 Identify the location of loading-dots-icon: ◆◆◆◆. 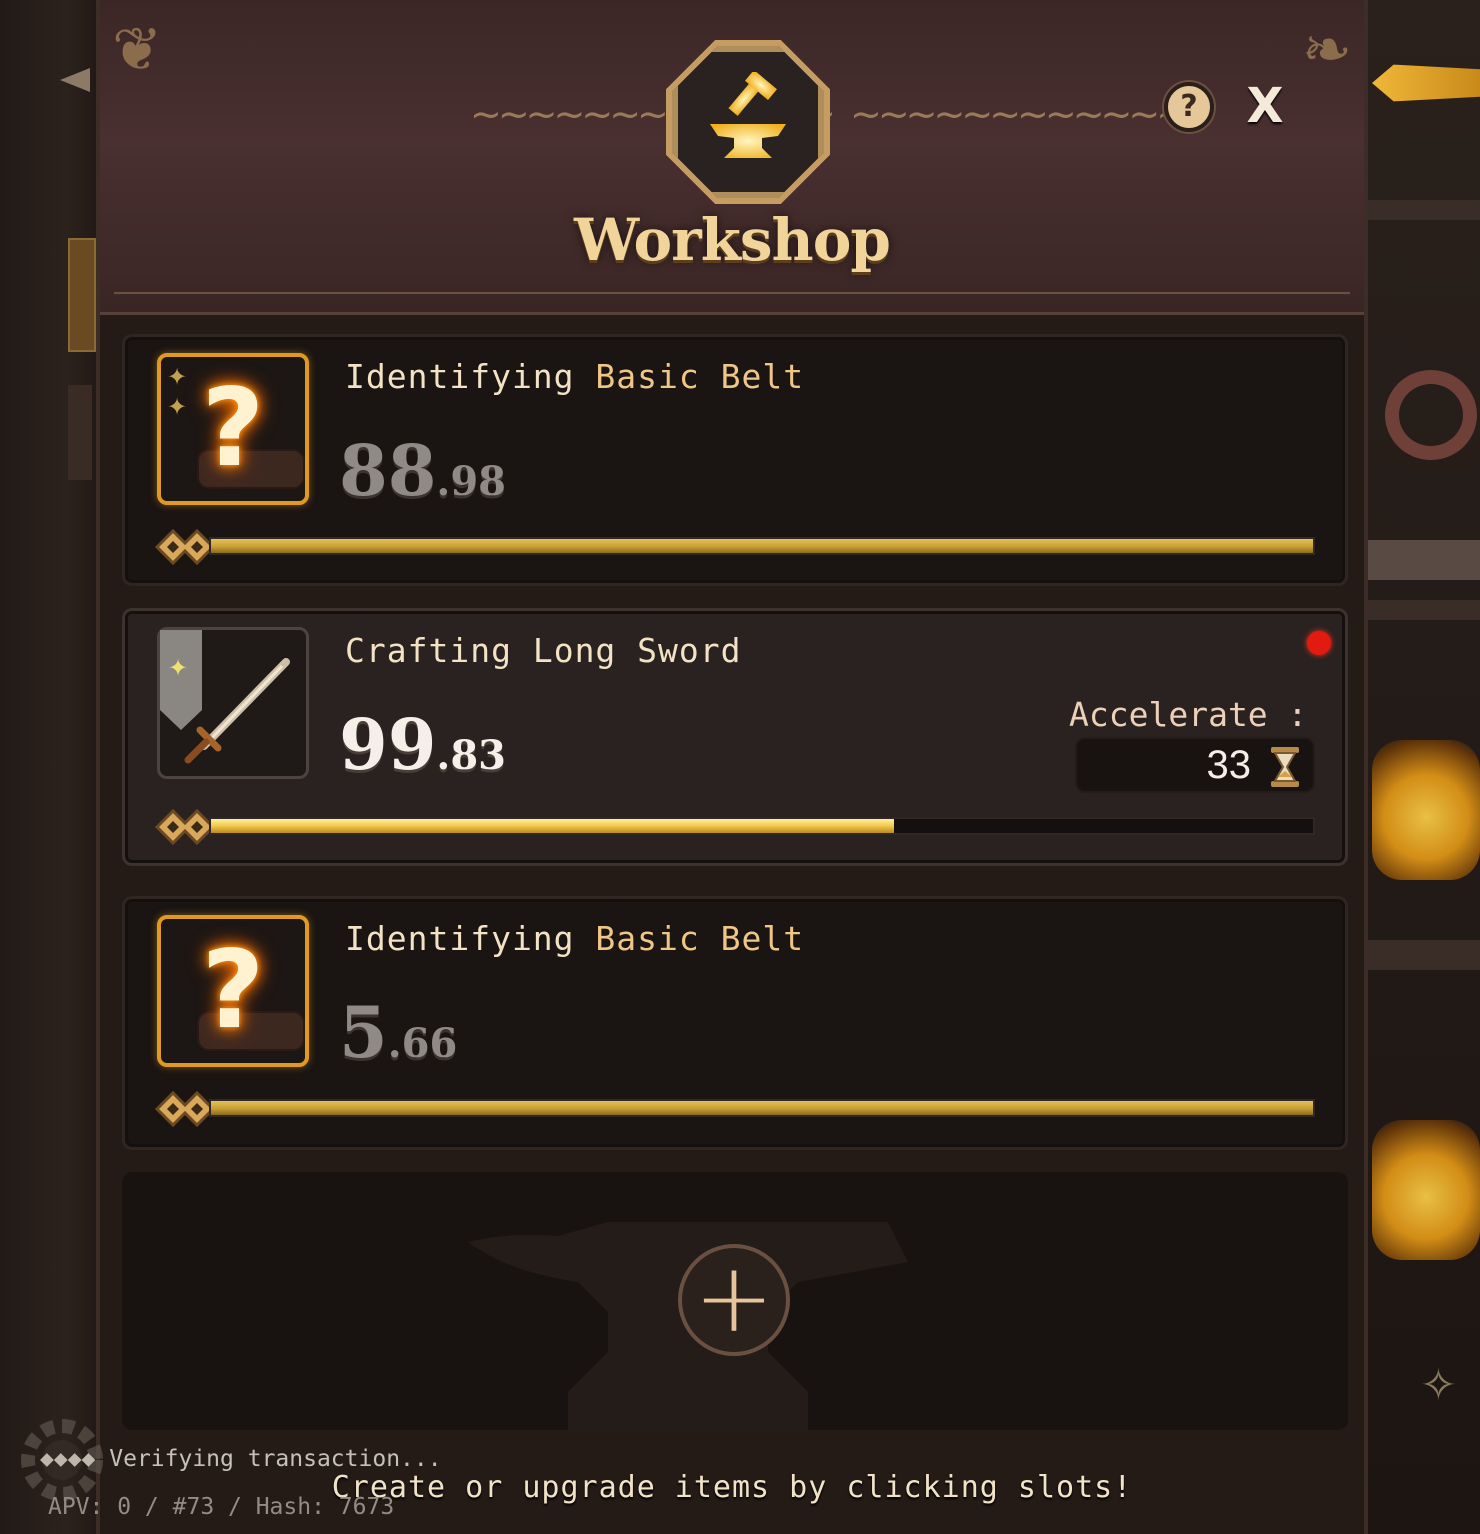
(68, 1459).